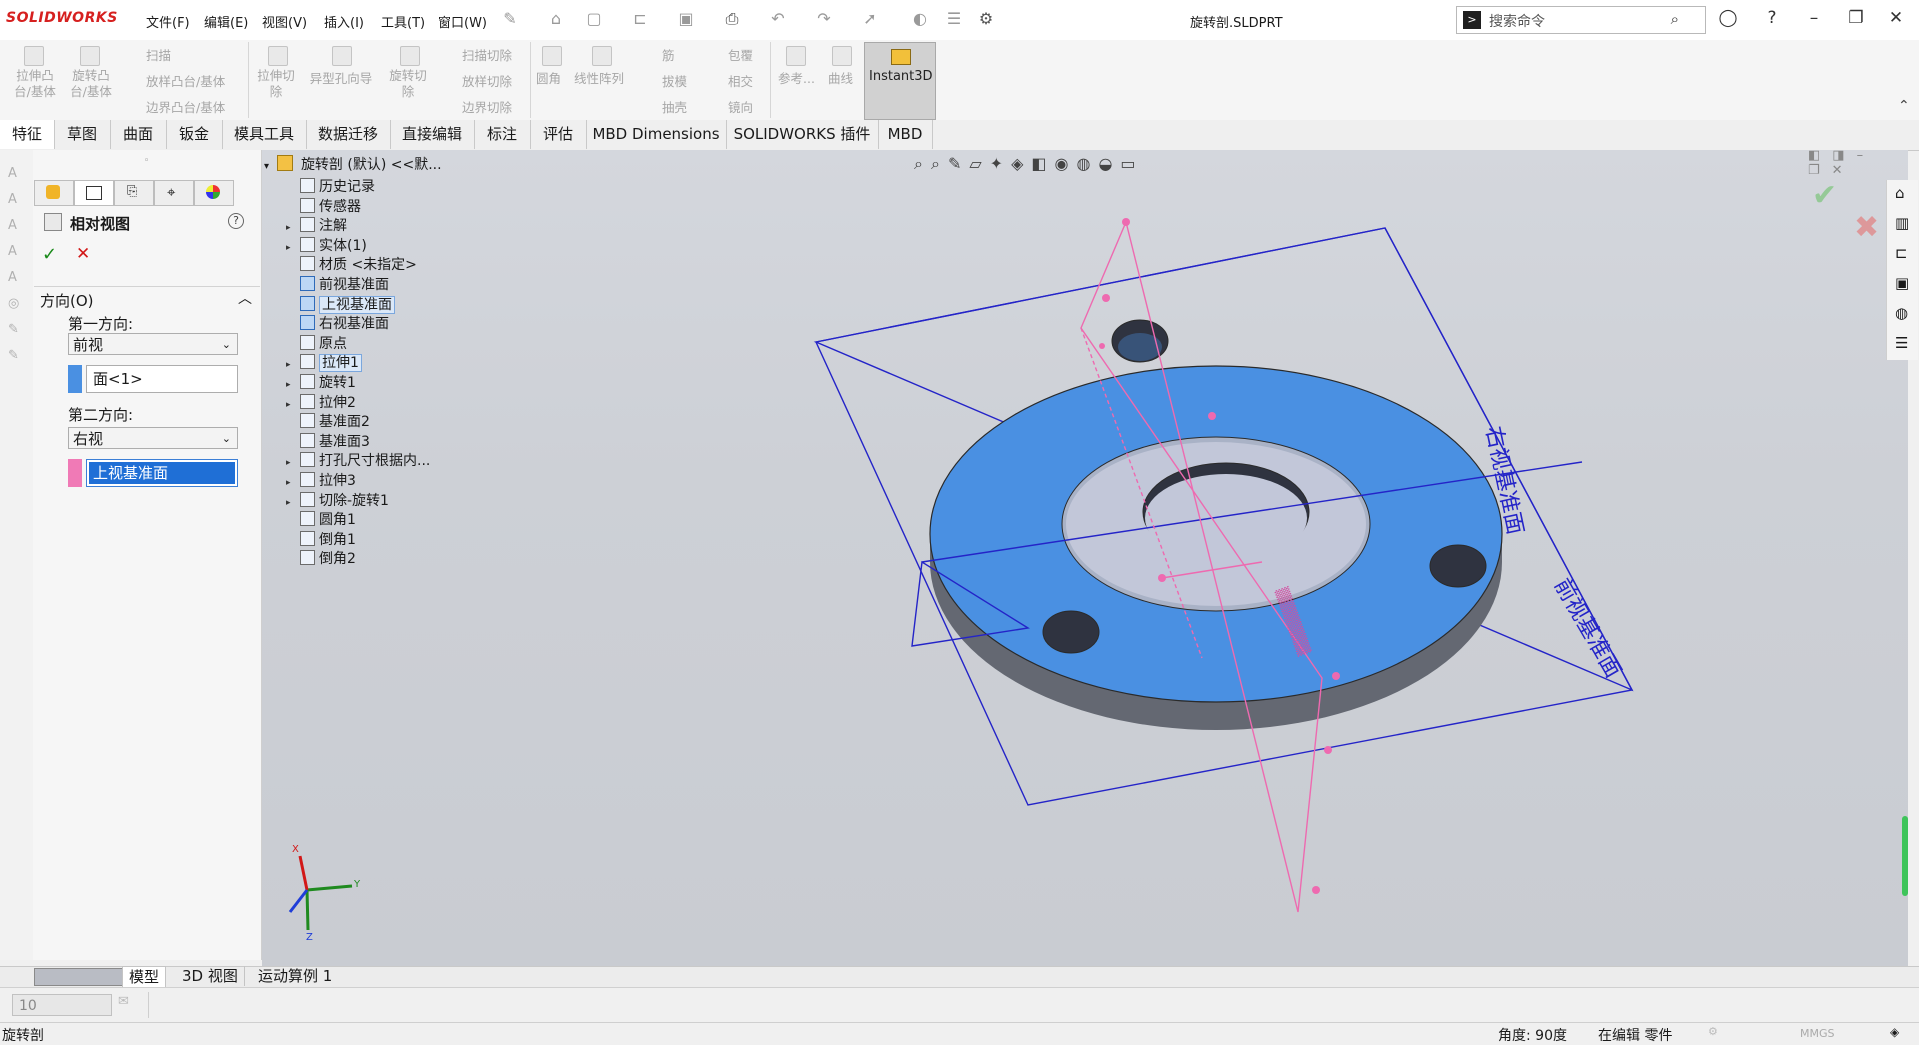 This screenshot has width=1919, height=1045. What do you see at coordinates (1817, 1033) in the screenshot?
I see `status-units: MMGS` at bounding box center [1817, 1033].